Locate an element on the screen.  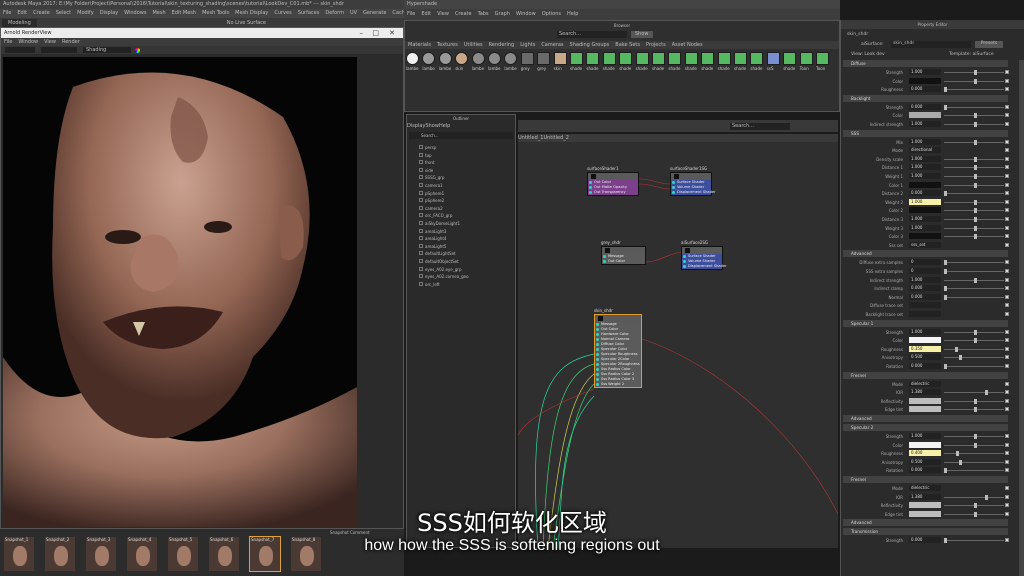
hs-menu-window: Window is located at coordinates (526, 14).